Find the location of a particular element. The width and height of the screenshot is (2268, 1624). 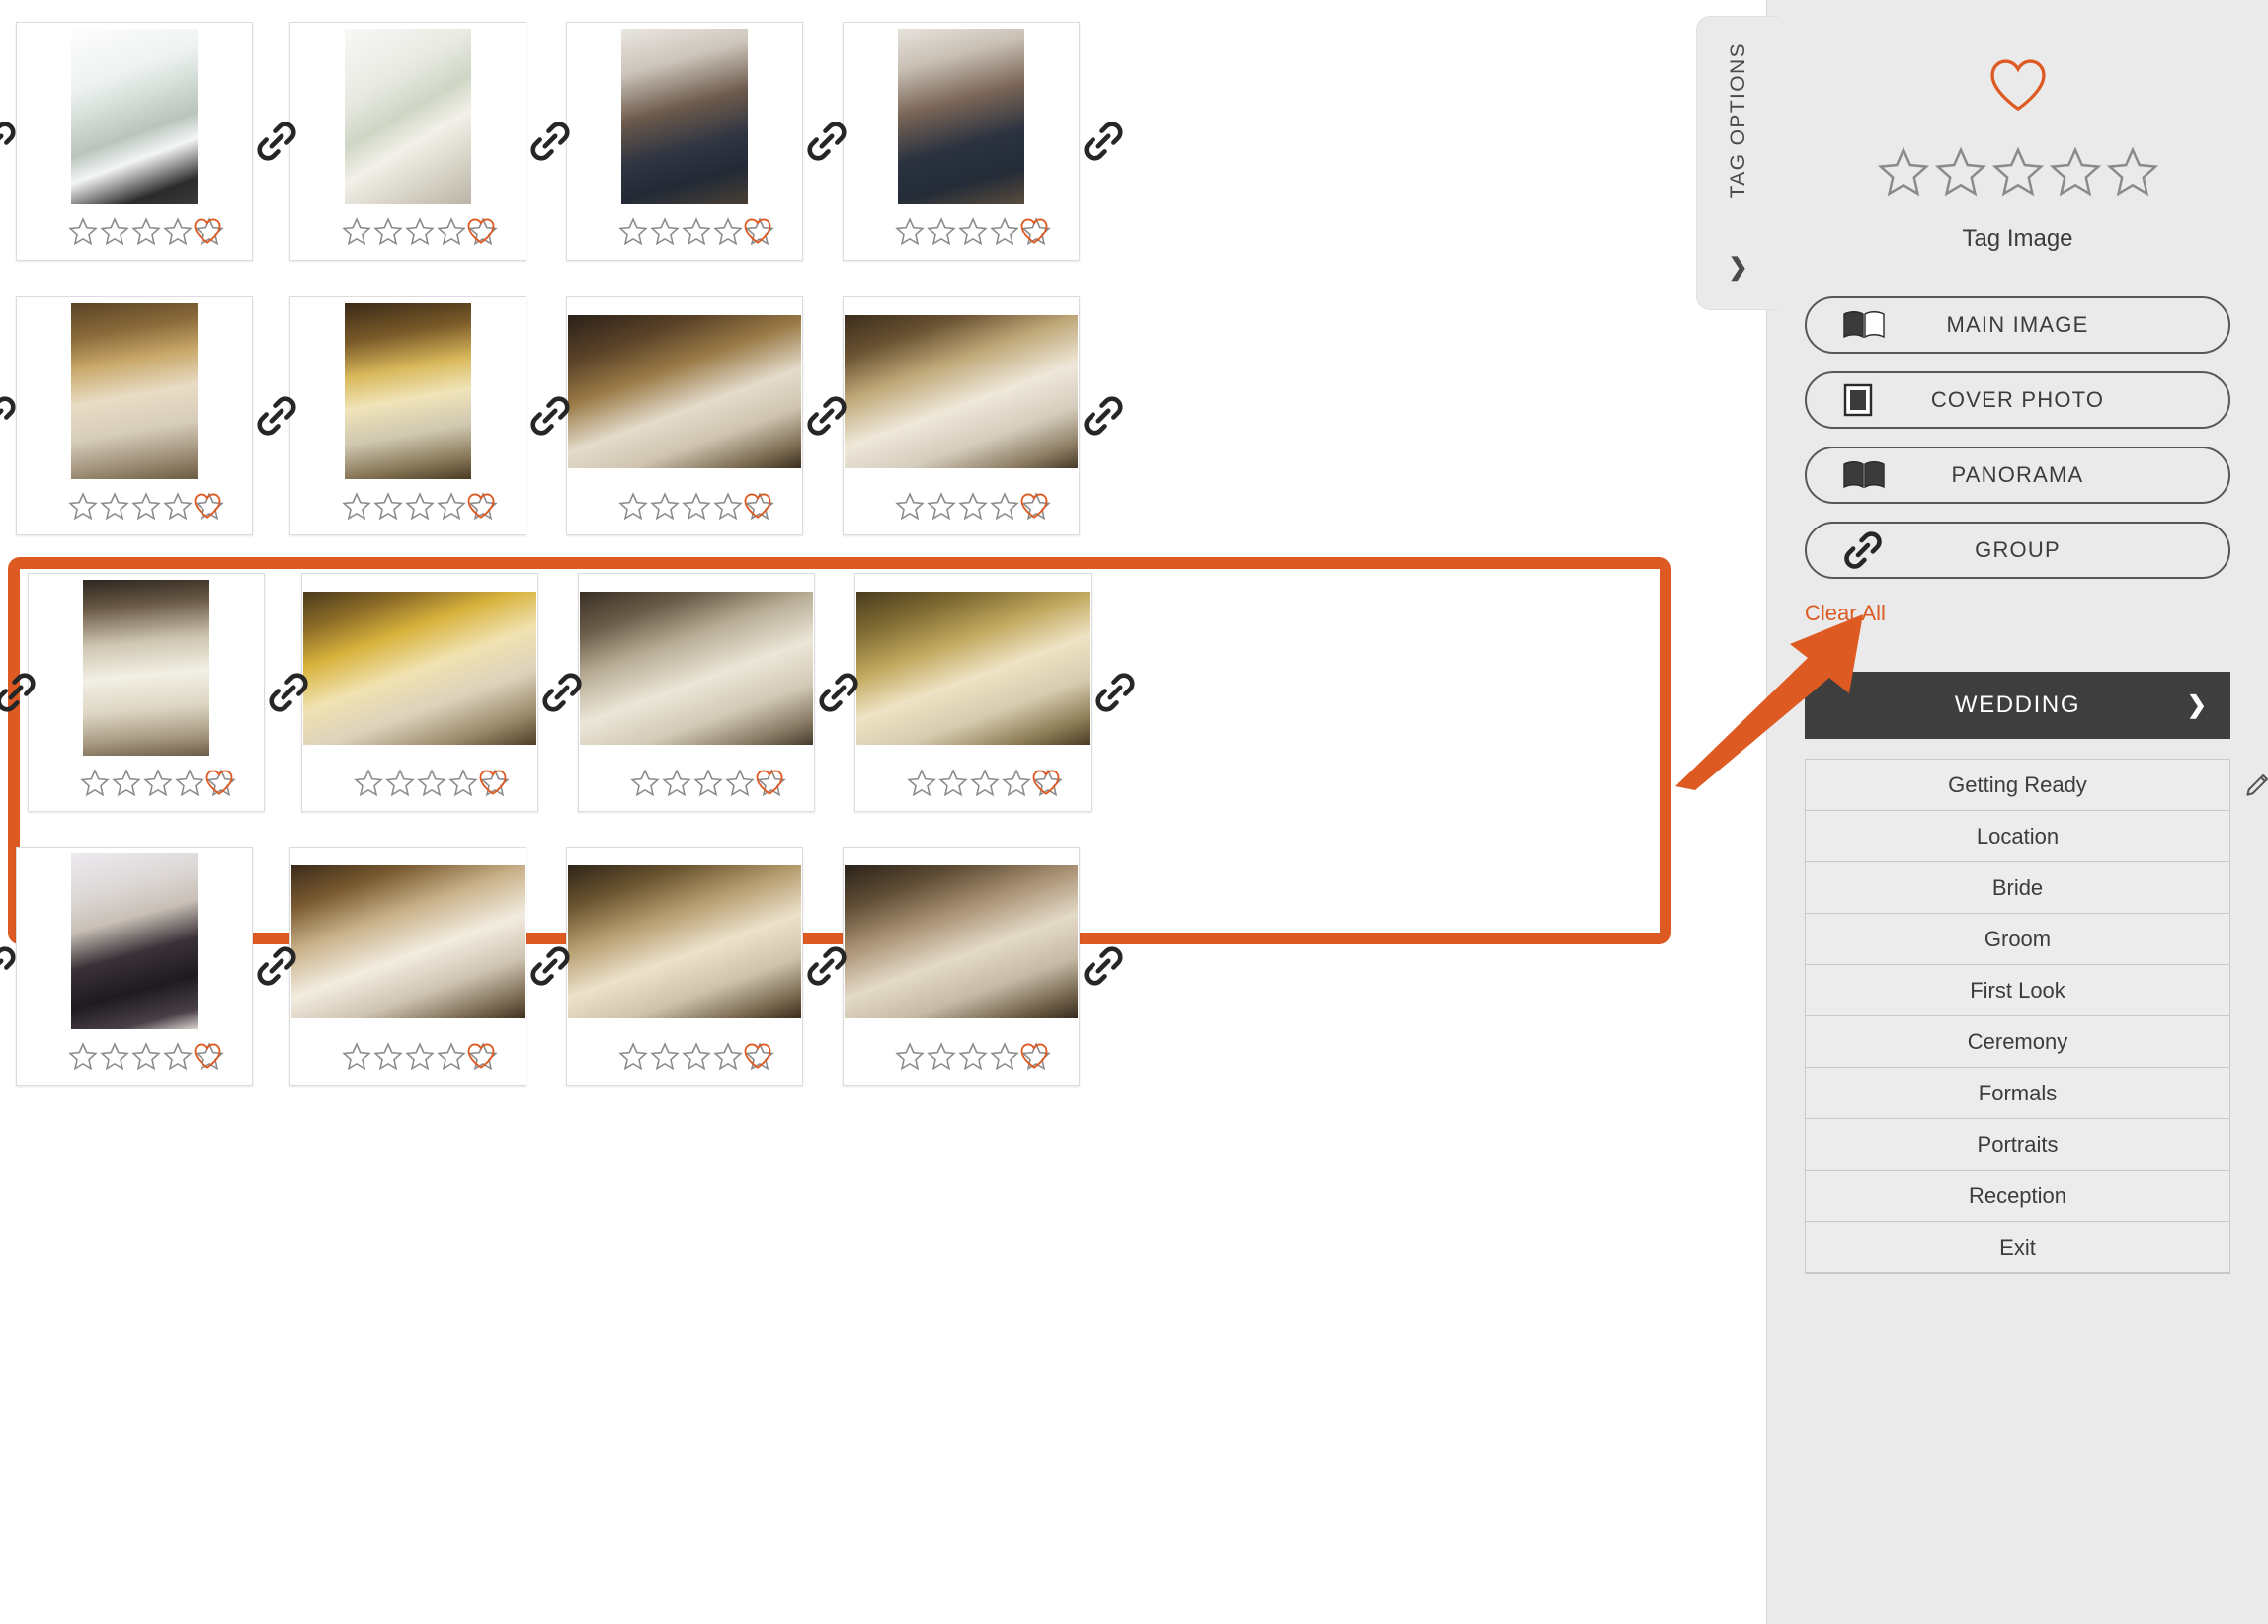

category-item-getting-ready: Getting Ready is located at coordinates (2018, 786).